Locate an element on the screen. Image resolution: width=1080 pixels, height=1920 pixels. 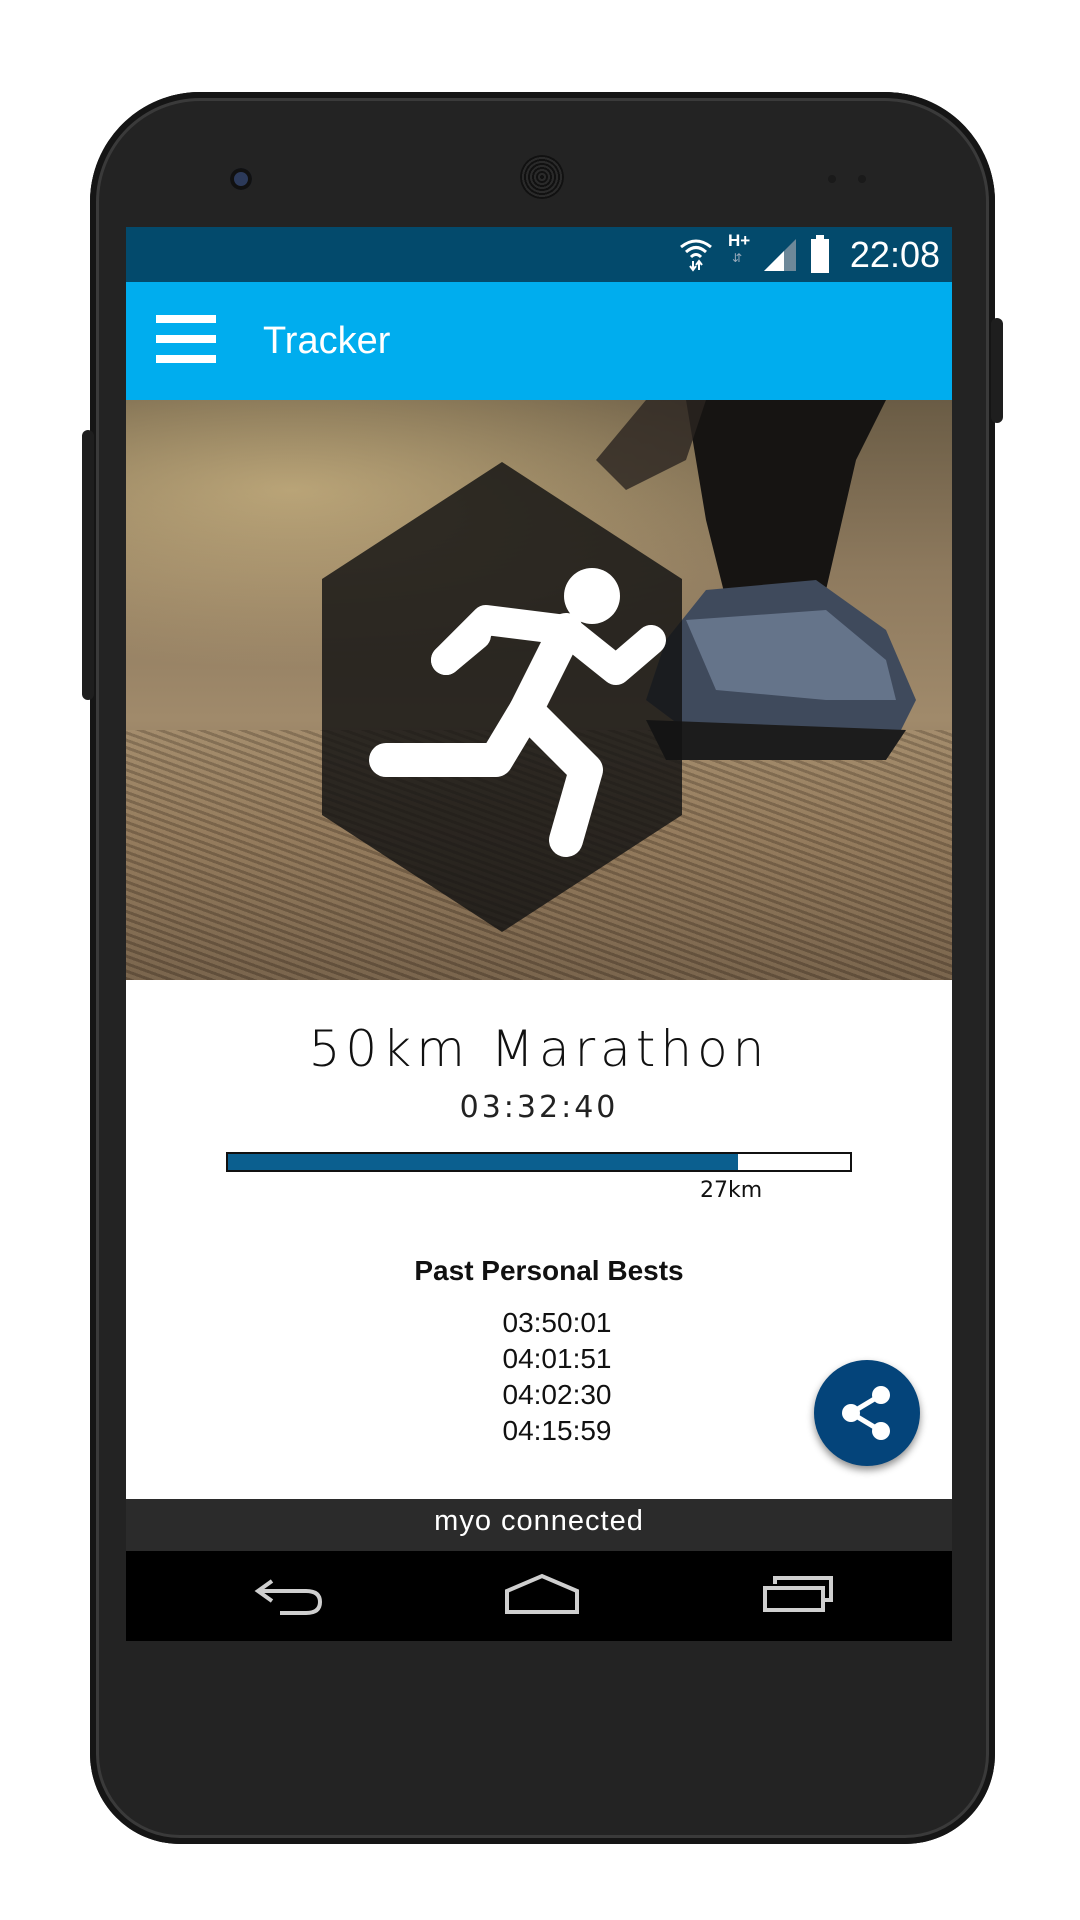
distance-progress-bar is located at coordinates (539, 1162).